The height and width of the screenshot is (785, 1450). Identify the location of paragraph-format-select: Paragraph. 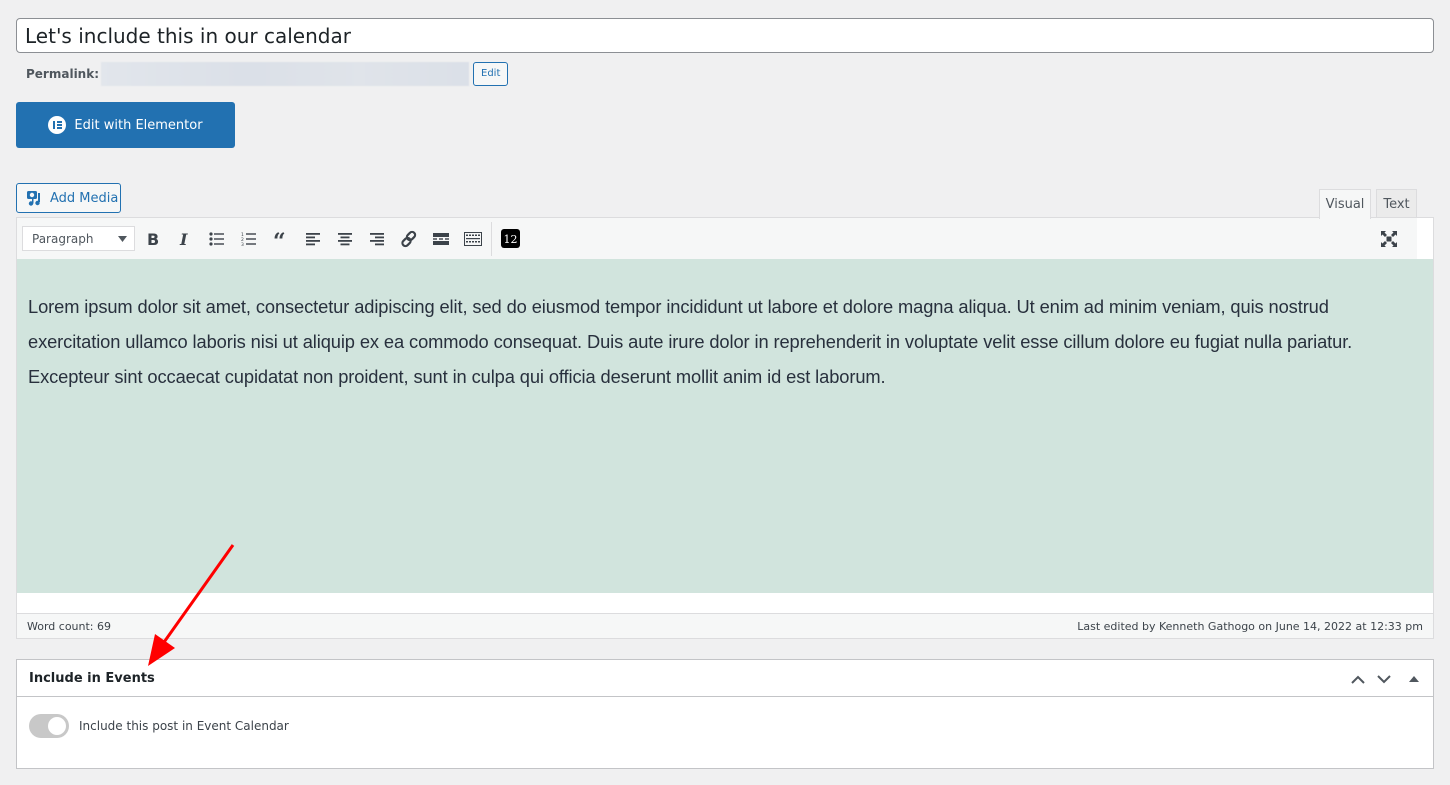
(78, 238).